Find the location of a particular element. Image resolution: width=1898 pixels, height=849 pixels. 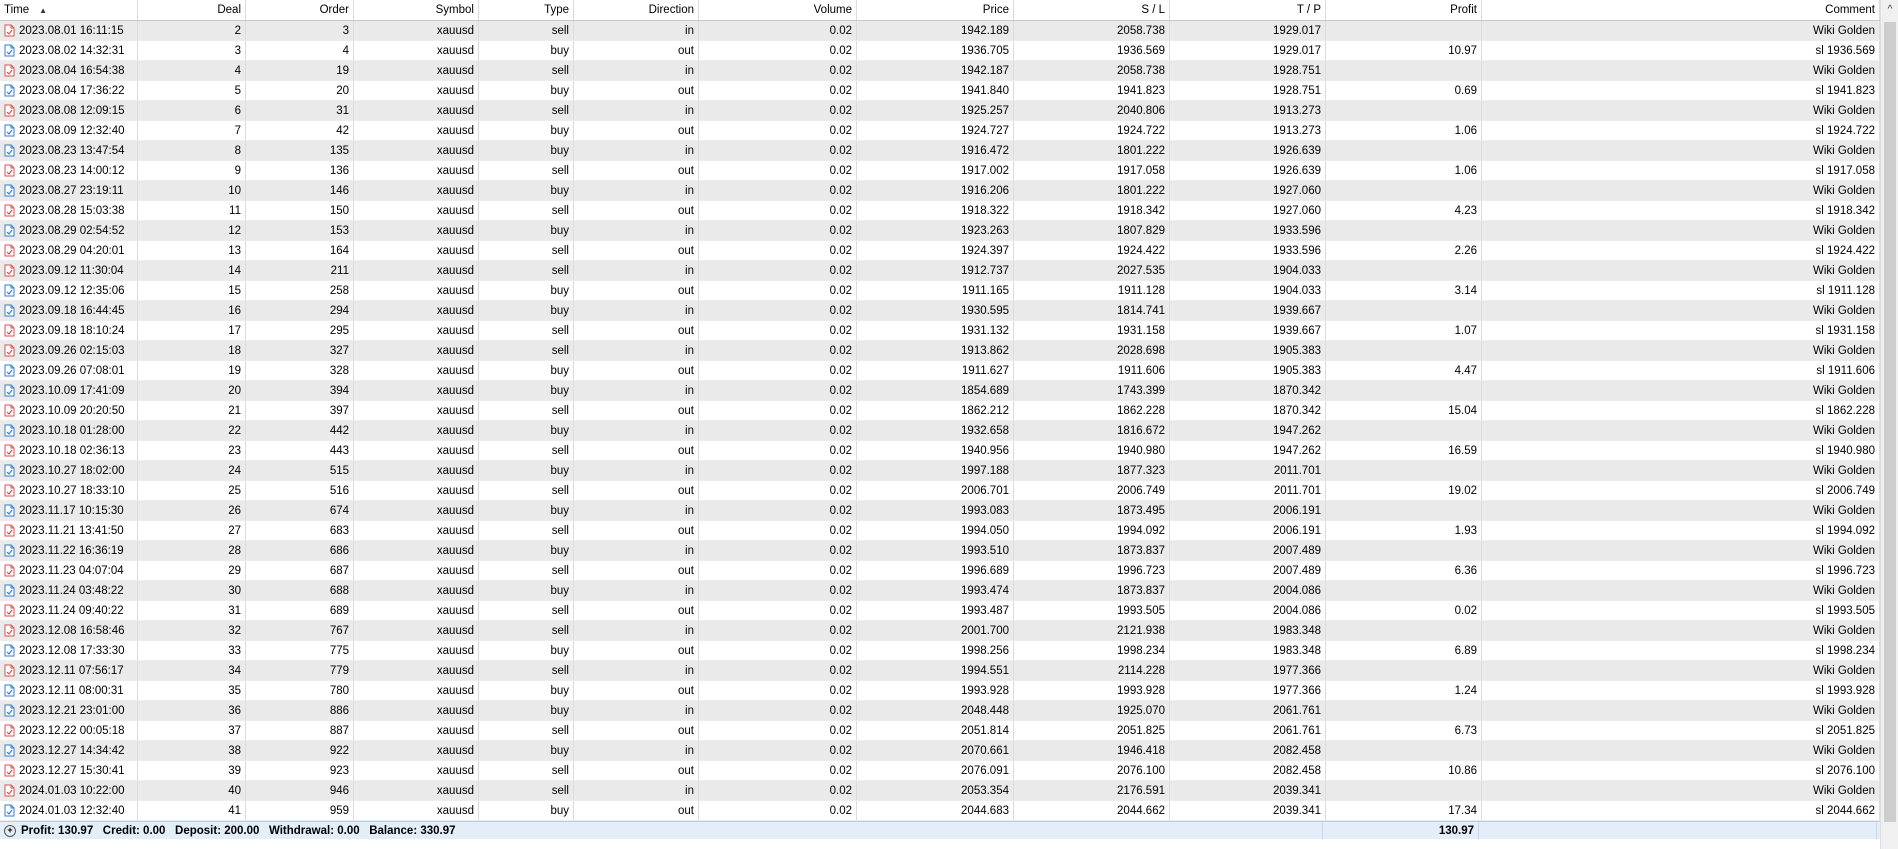

vertical-scrollbar: ^ is located at coordinates (1889, 424).